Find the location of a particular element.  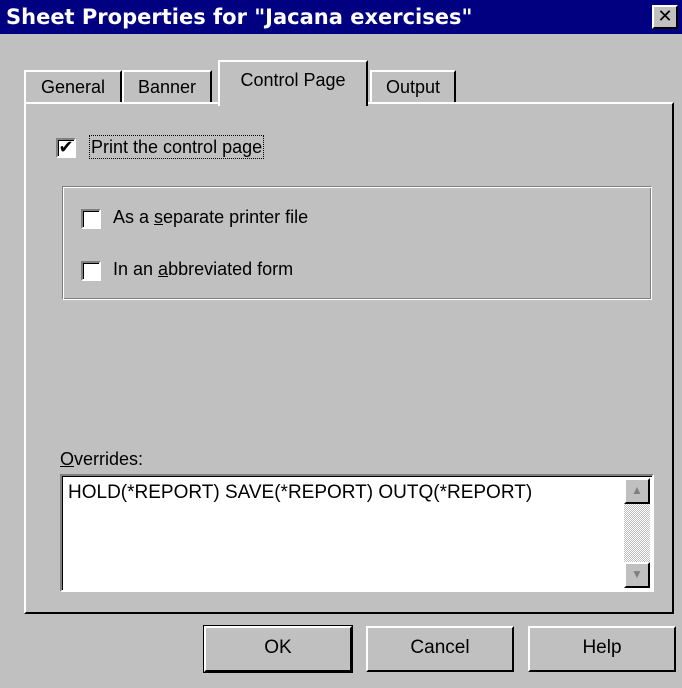

print-control-page-text: Print the control page is located at coordinates (177, 147).